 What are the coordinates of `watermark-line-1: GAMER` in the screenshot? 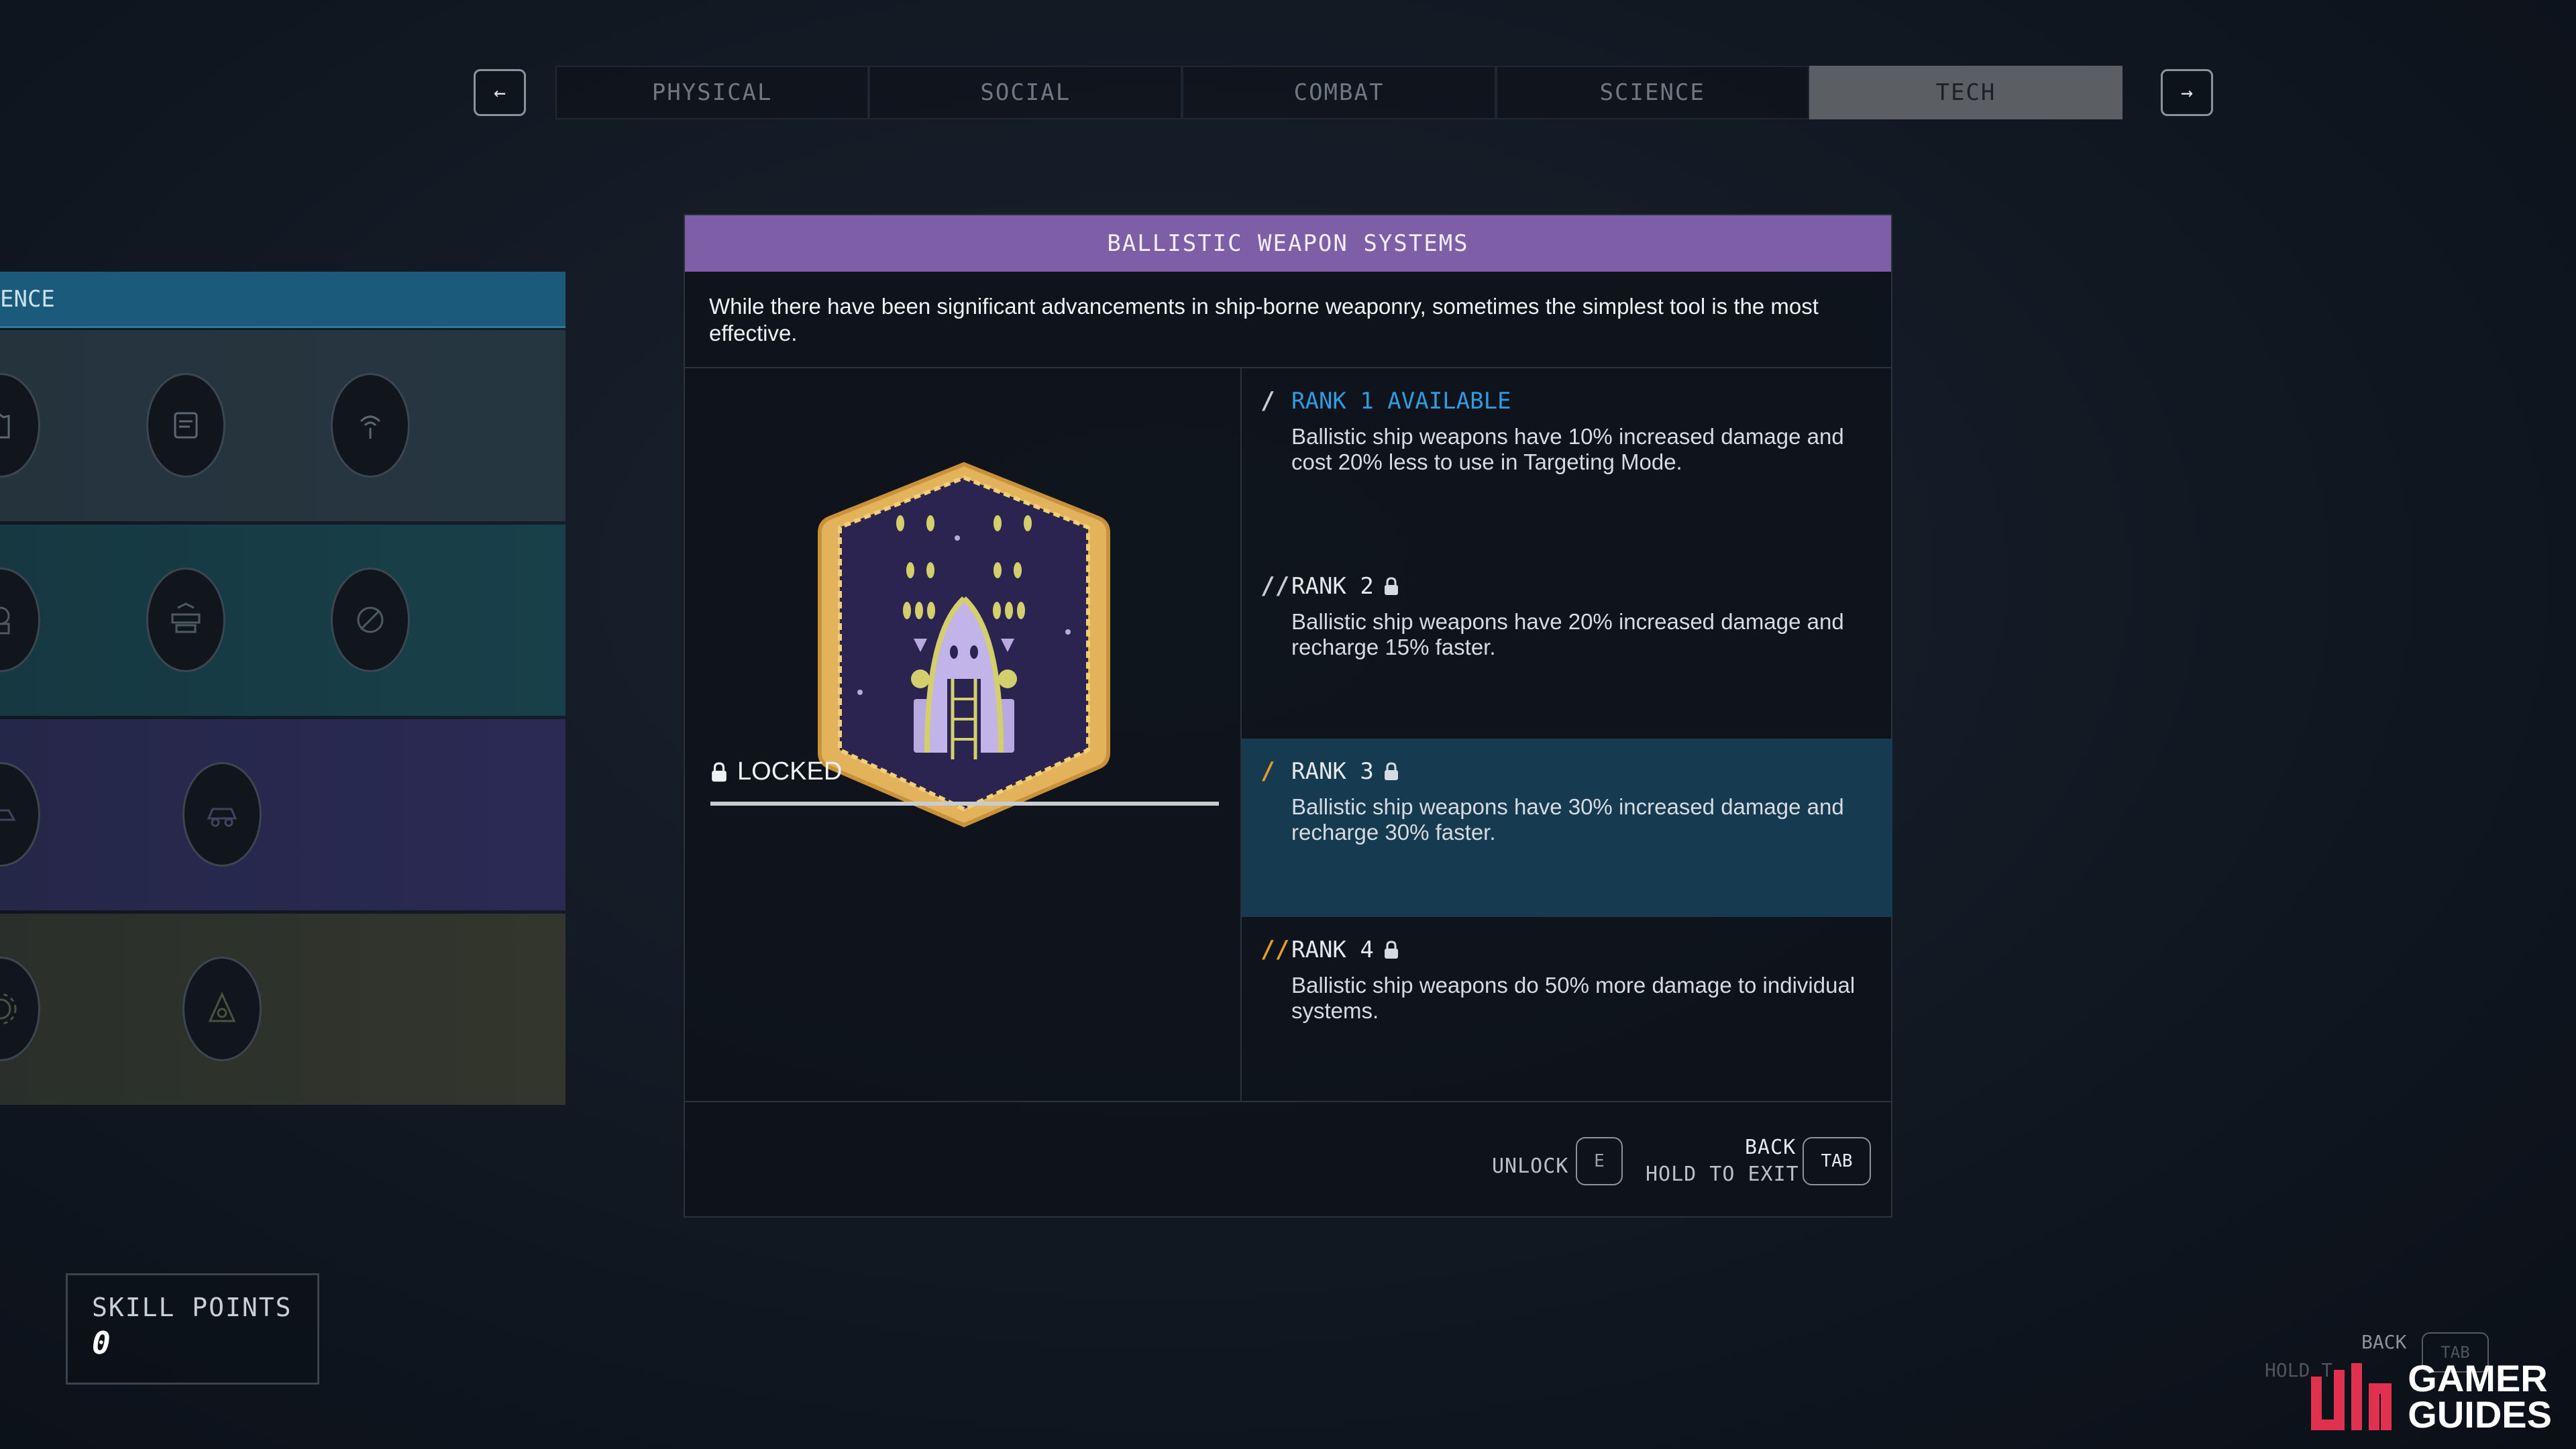 It's located at (2478, 1378).